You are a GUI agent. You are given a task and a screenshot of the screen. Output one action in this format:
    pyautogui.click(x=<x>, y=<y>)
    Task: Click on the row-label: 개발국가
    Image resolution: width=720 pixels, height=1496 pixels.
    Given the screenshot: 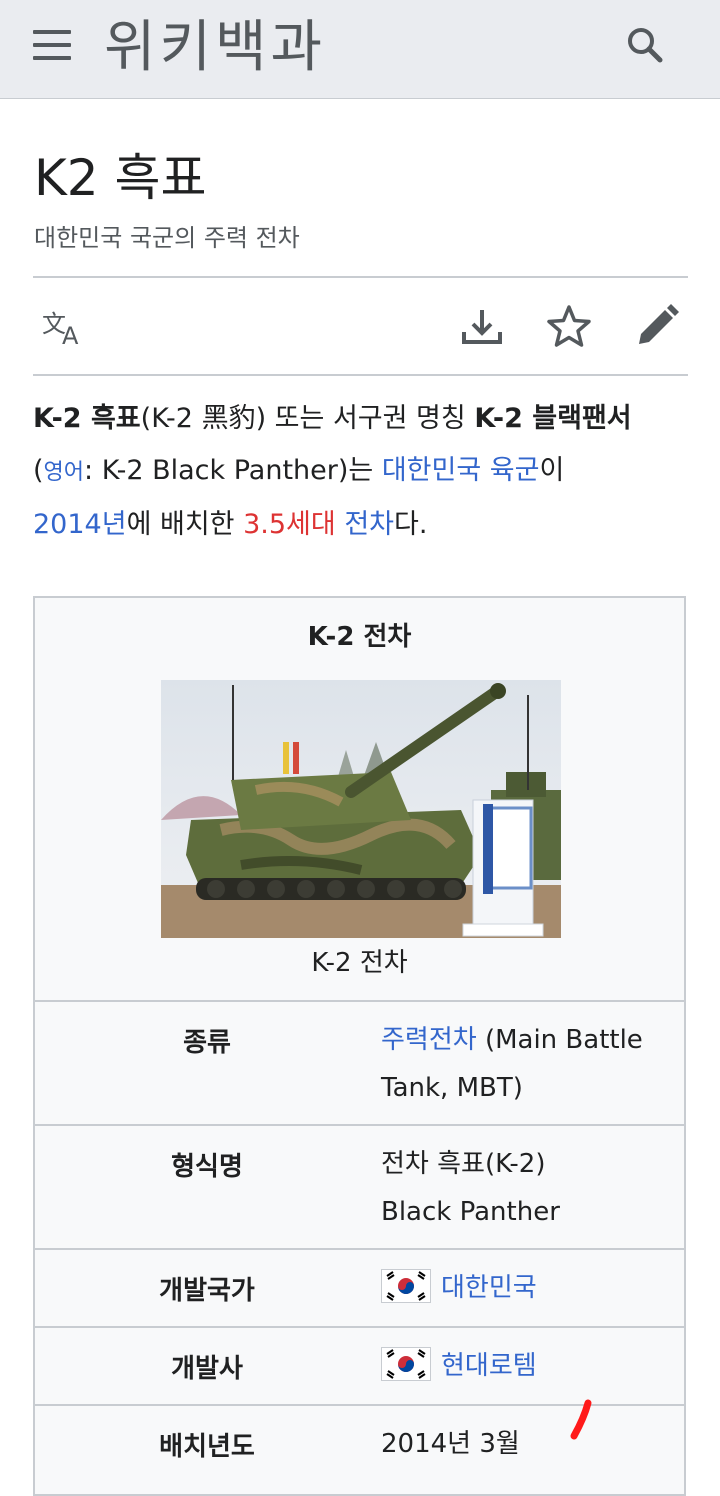 What is the action you would take?
    pyautogui.click(x=207, y=1291)
    